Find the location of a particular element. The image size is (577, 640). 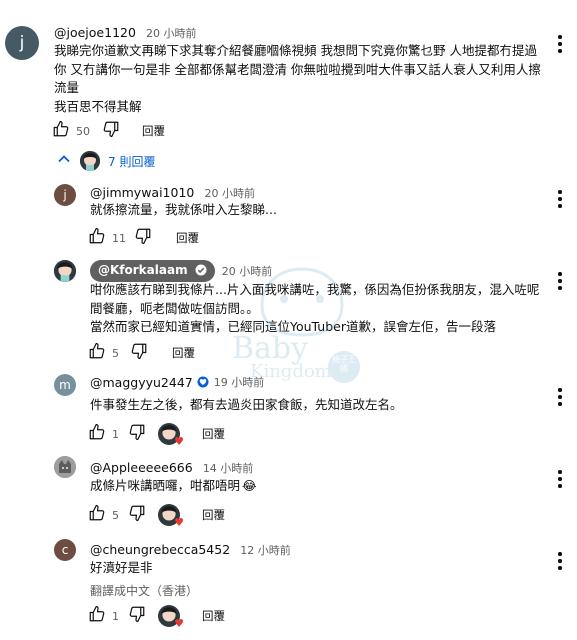

reply-time: 14 小時前 is located at coordinates (228, 468).